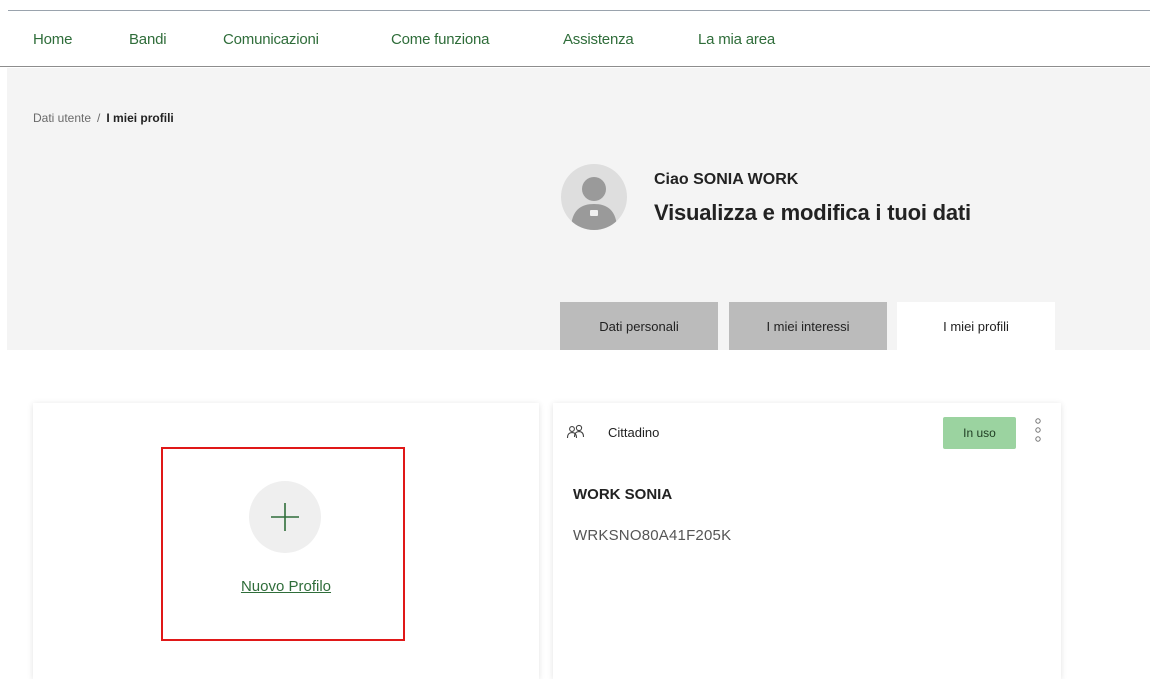 The height and width of the screenshot is (679, 1150). Describe the element at coordinates (652, 535) in the screenshot. I see `profile-fiscal-code: WRKSNO80A41F205K` at that location.